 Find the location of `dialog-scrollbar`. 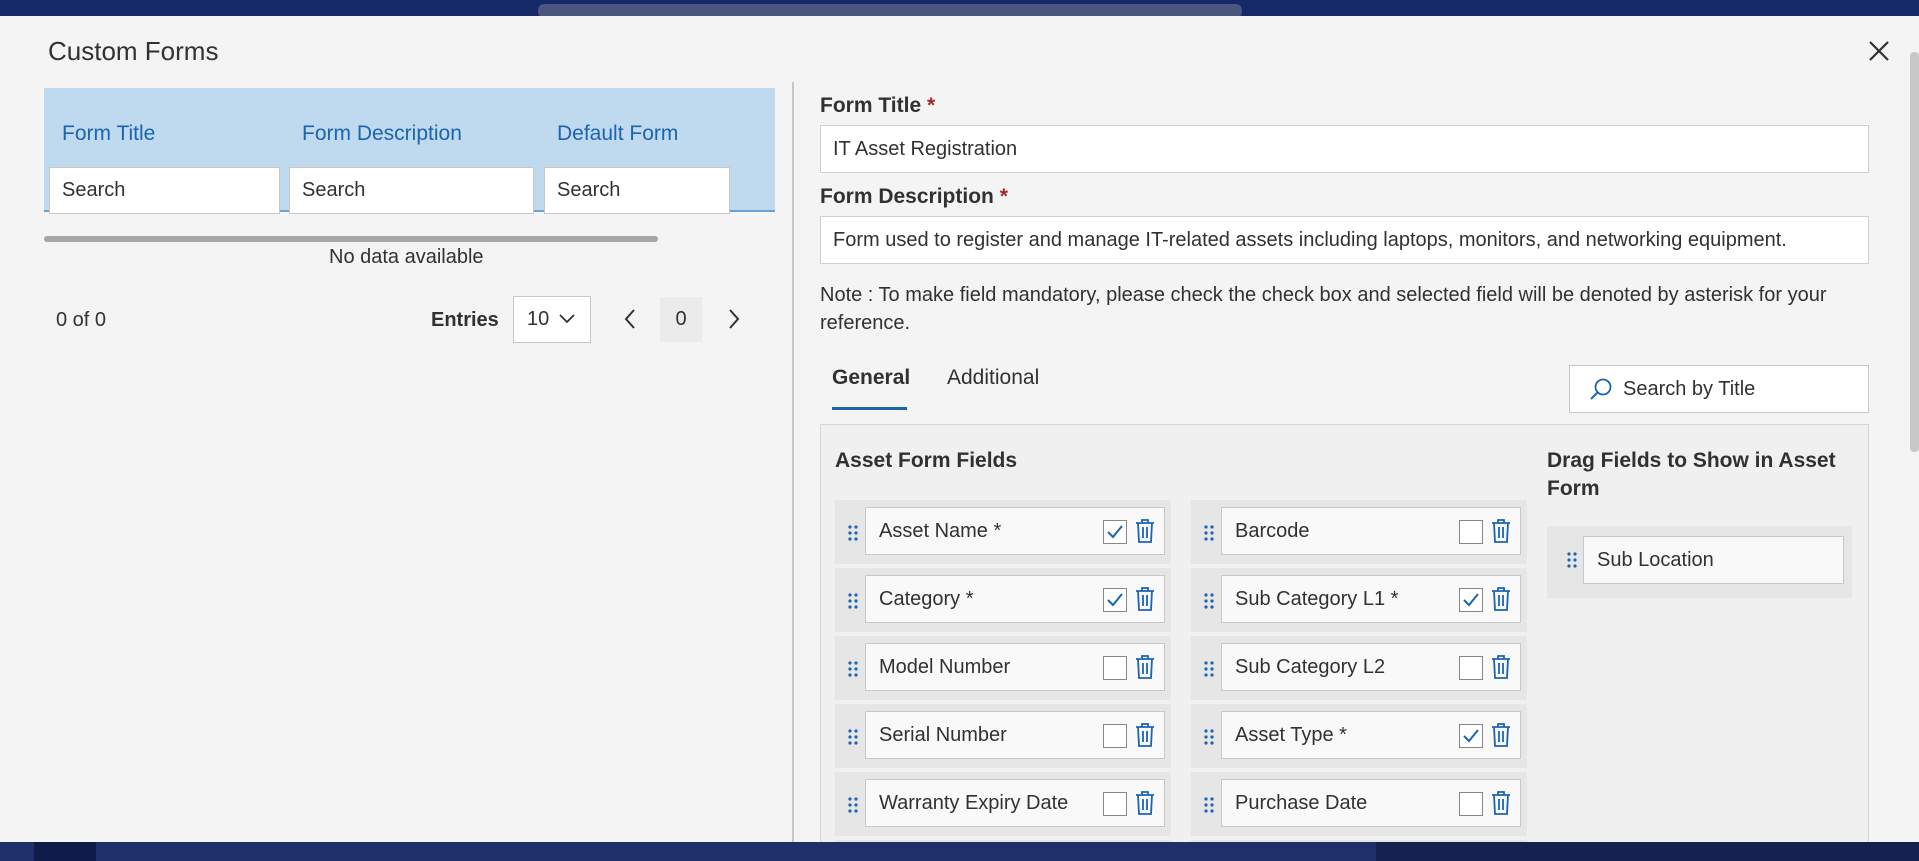

dialog-scrollbar is located at coordinates (1914, 252).